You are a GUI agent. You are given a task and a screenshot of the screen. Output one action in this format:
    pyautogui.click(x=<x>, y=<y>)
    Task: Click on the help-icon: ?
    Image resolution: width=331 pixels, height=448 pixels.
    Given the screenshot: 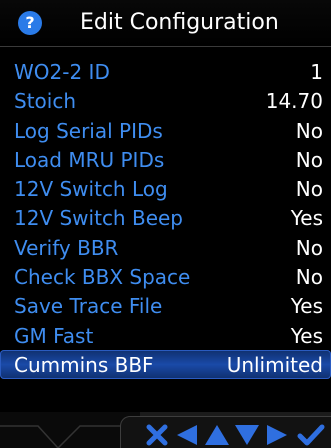 What is the action you would take?
    pyautogui.click(x=30, y=23)
    